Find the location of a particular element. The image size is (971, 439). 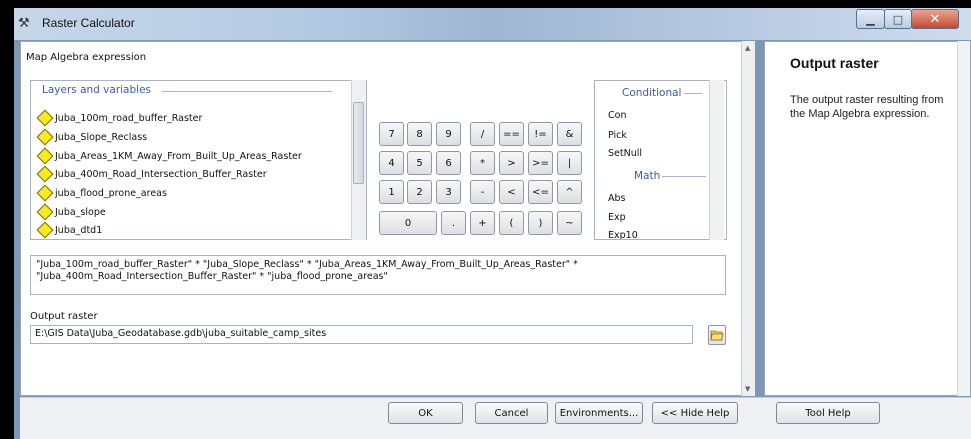

scroll-down-icon: ▼ is located at coordinates (747, 389).